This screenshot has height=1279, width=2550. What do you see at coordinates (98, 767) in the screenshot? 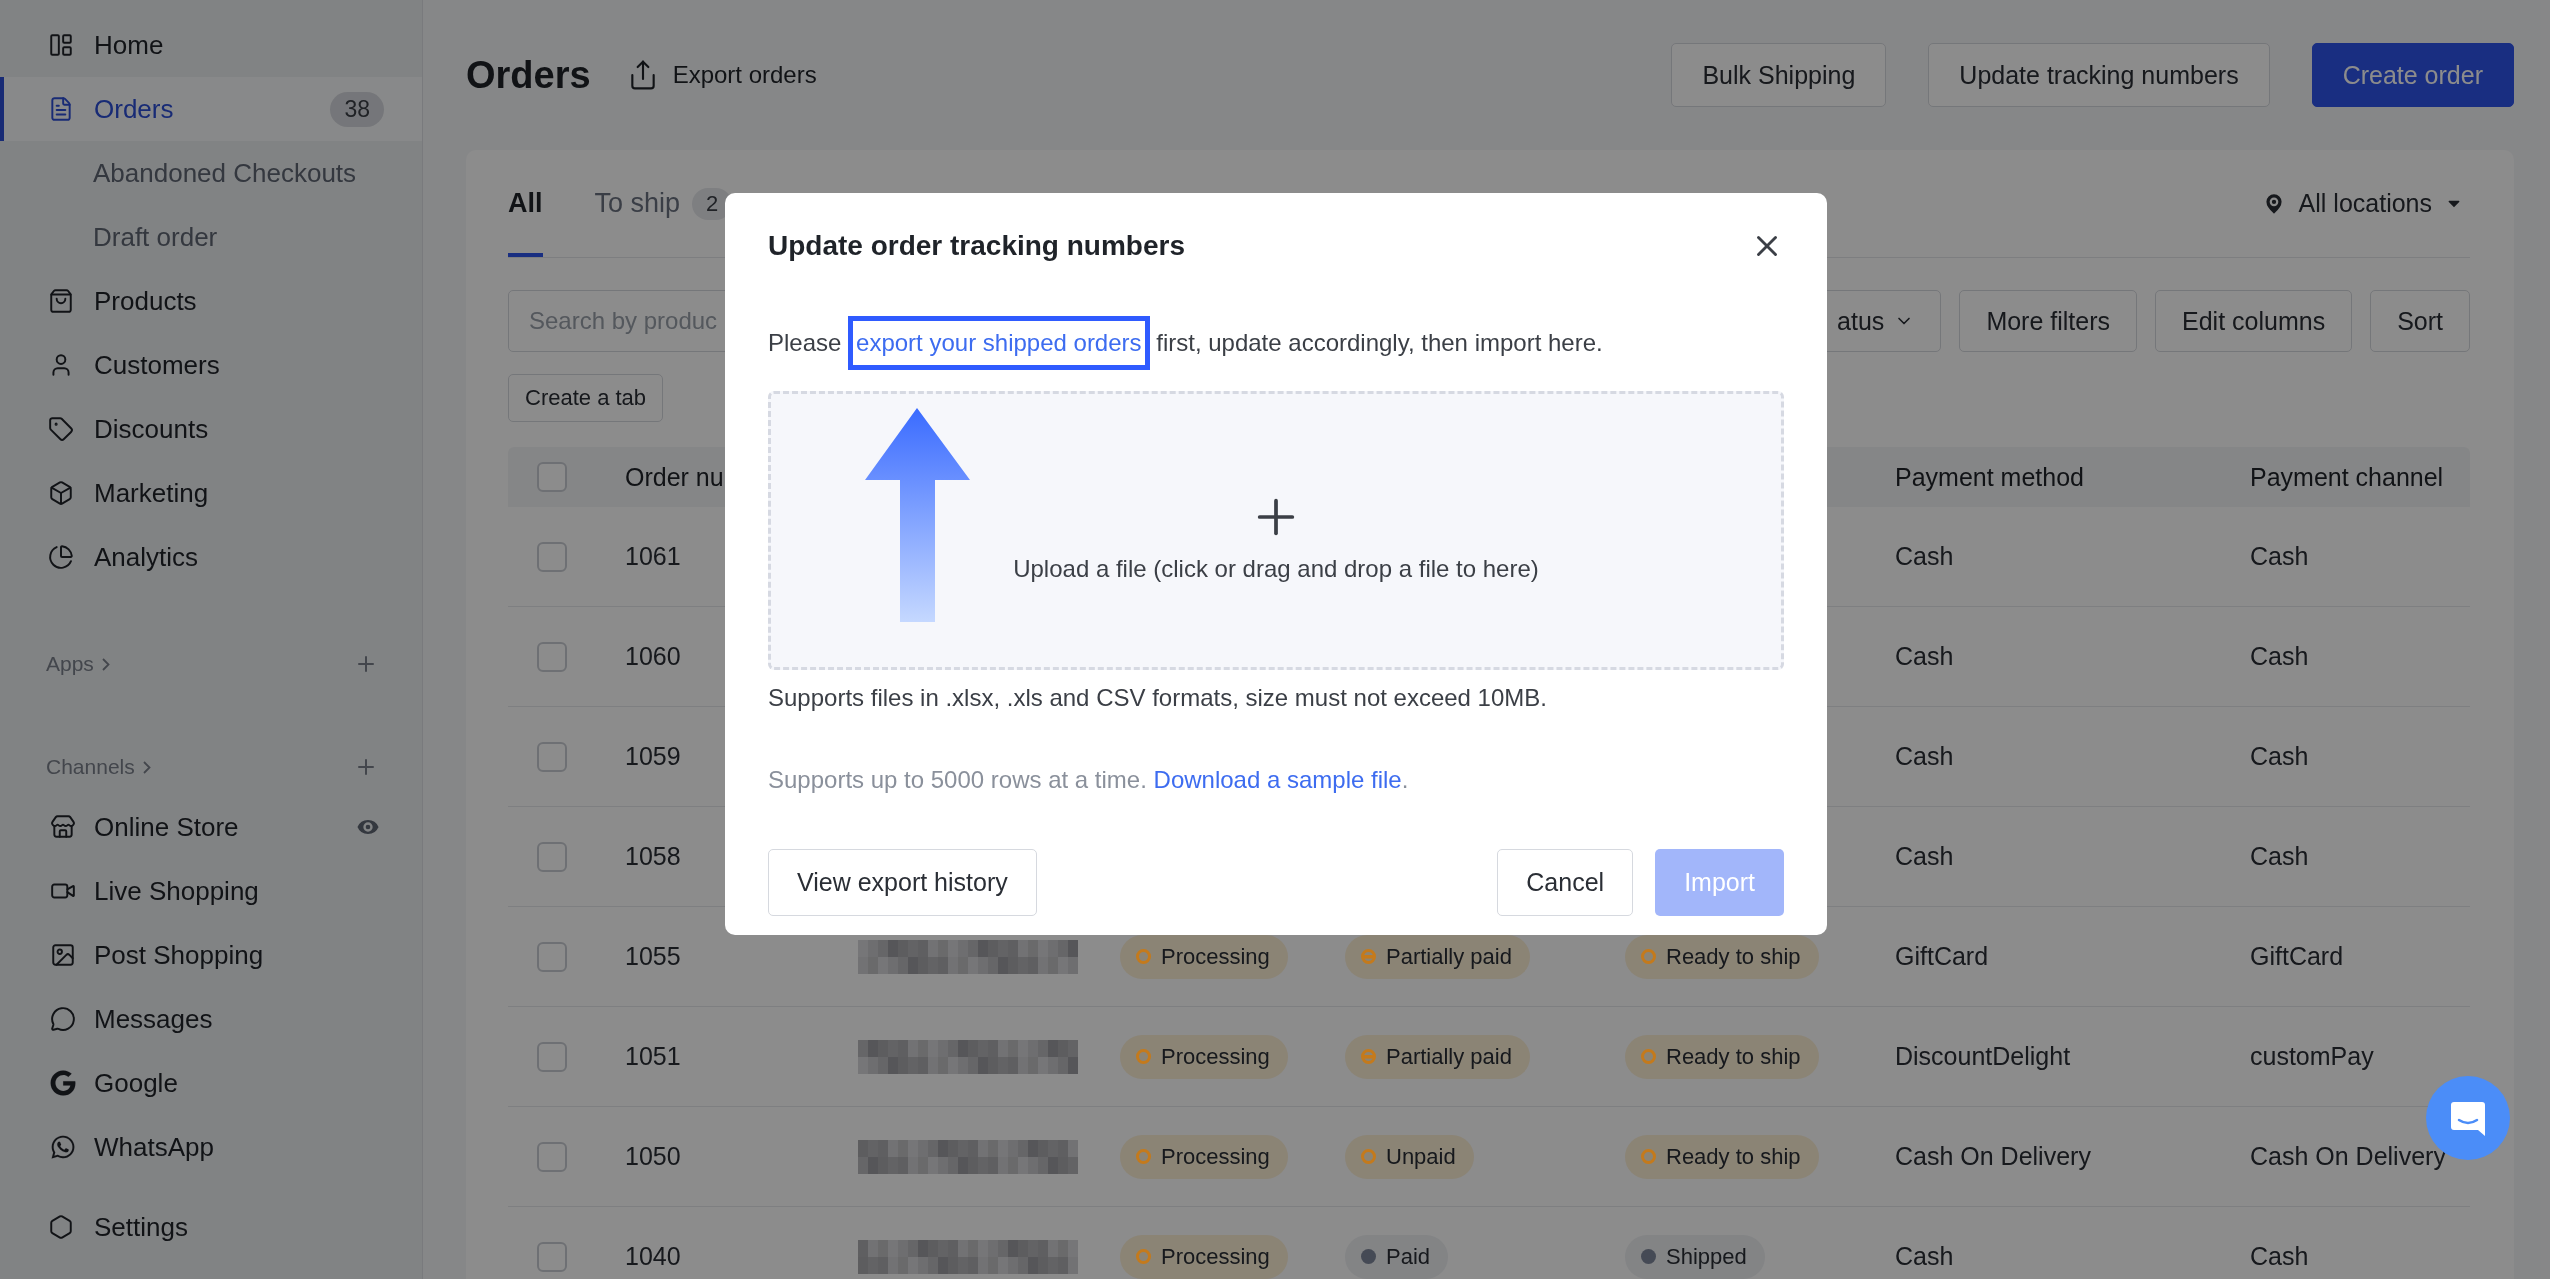
I see `section-link: Channels` at bounding box center [98, 767].